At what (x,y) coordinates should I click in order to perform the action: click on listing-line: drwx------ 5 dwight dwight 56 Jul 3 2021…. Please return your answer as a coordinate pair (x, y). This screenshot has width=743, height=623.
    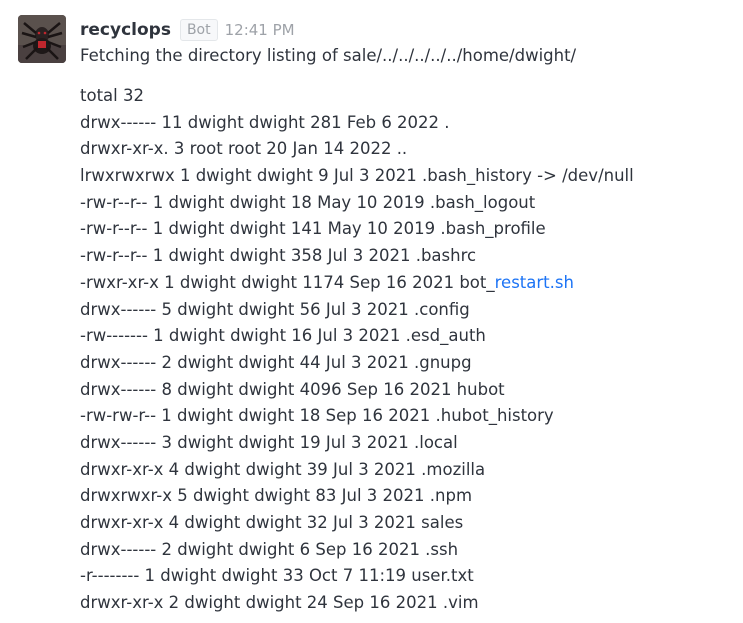
    Looking at the image, I should click on (275, 309).